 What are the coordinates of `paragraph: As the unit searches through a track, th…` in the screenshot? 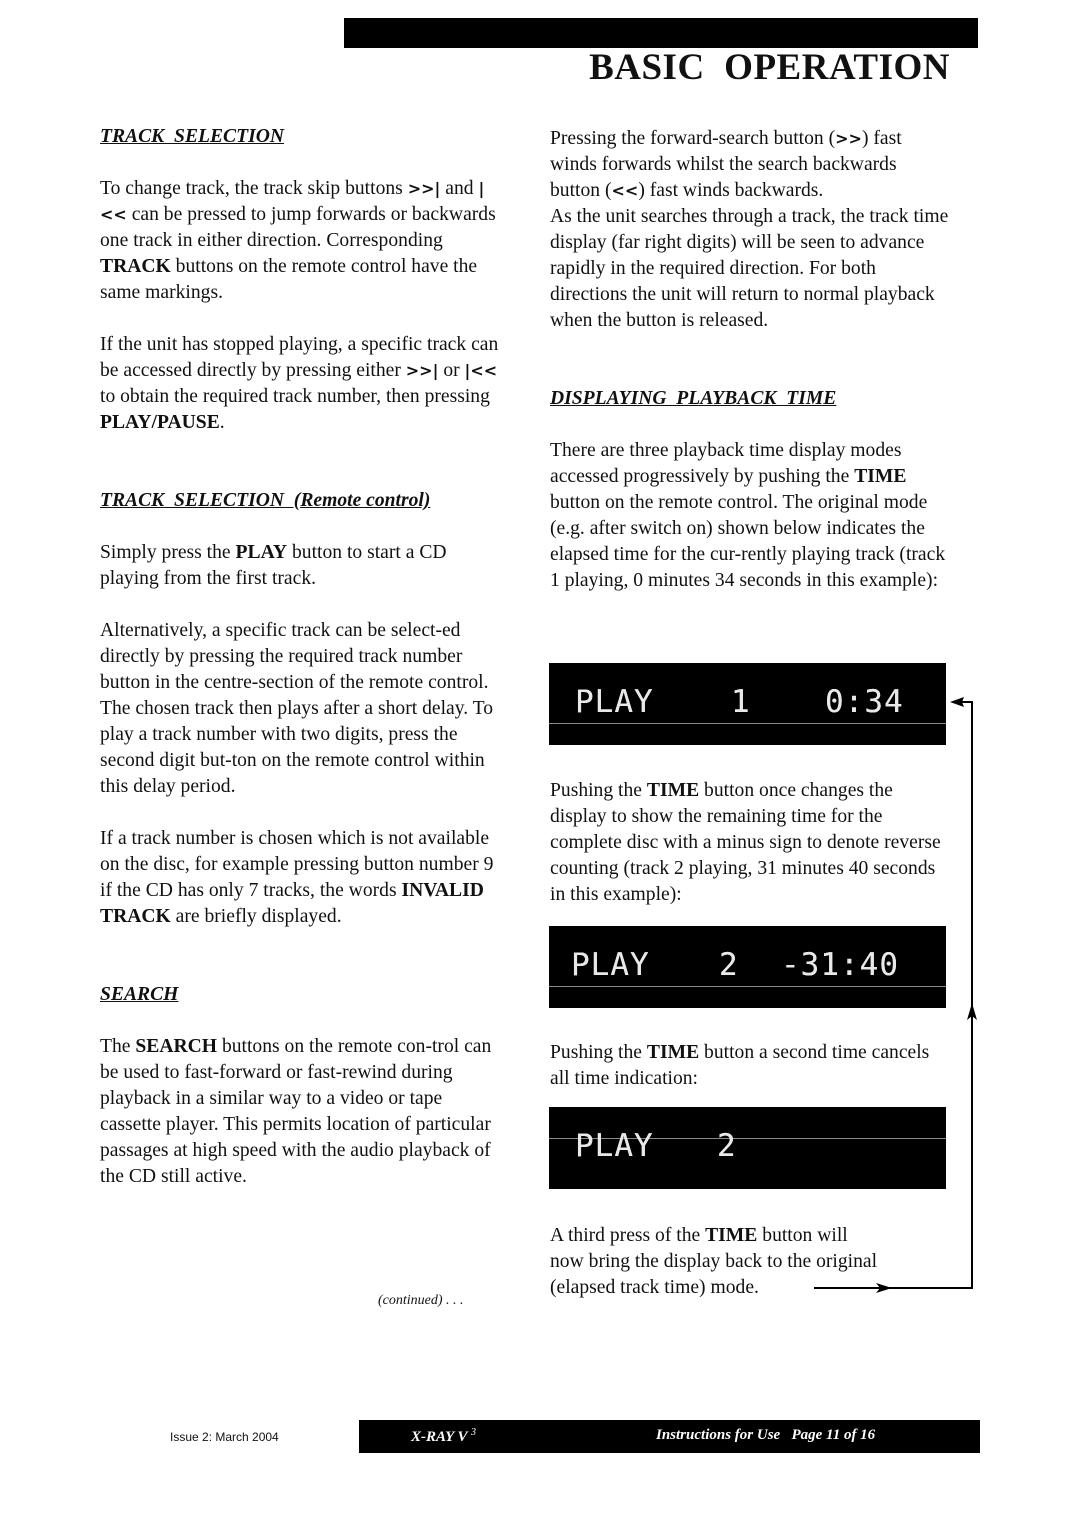 It's located at (750, 269).